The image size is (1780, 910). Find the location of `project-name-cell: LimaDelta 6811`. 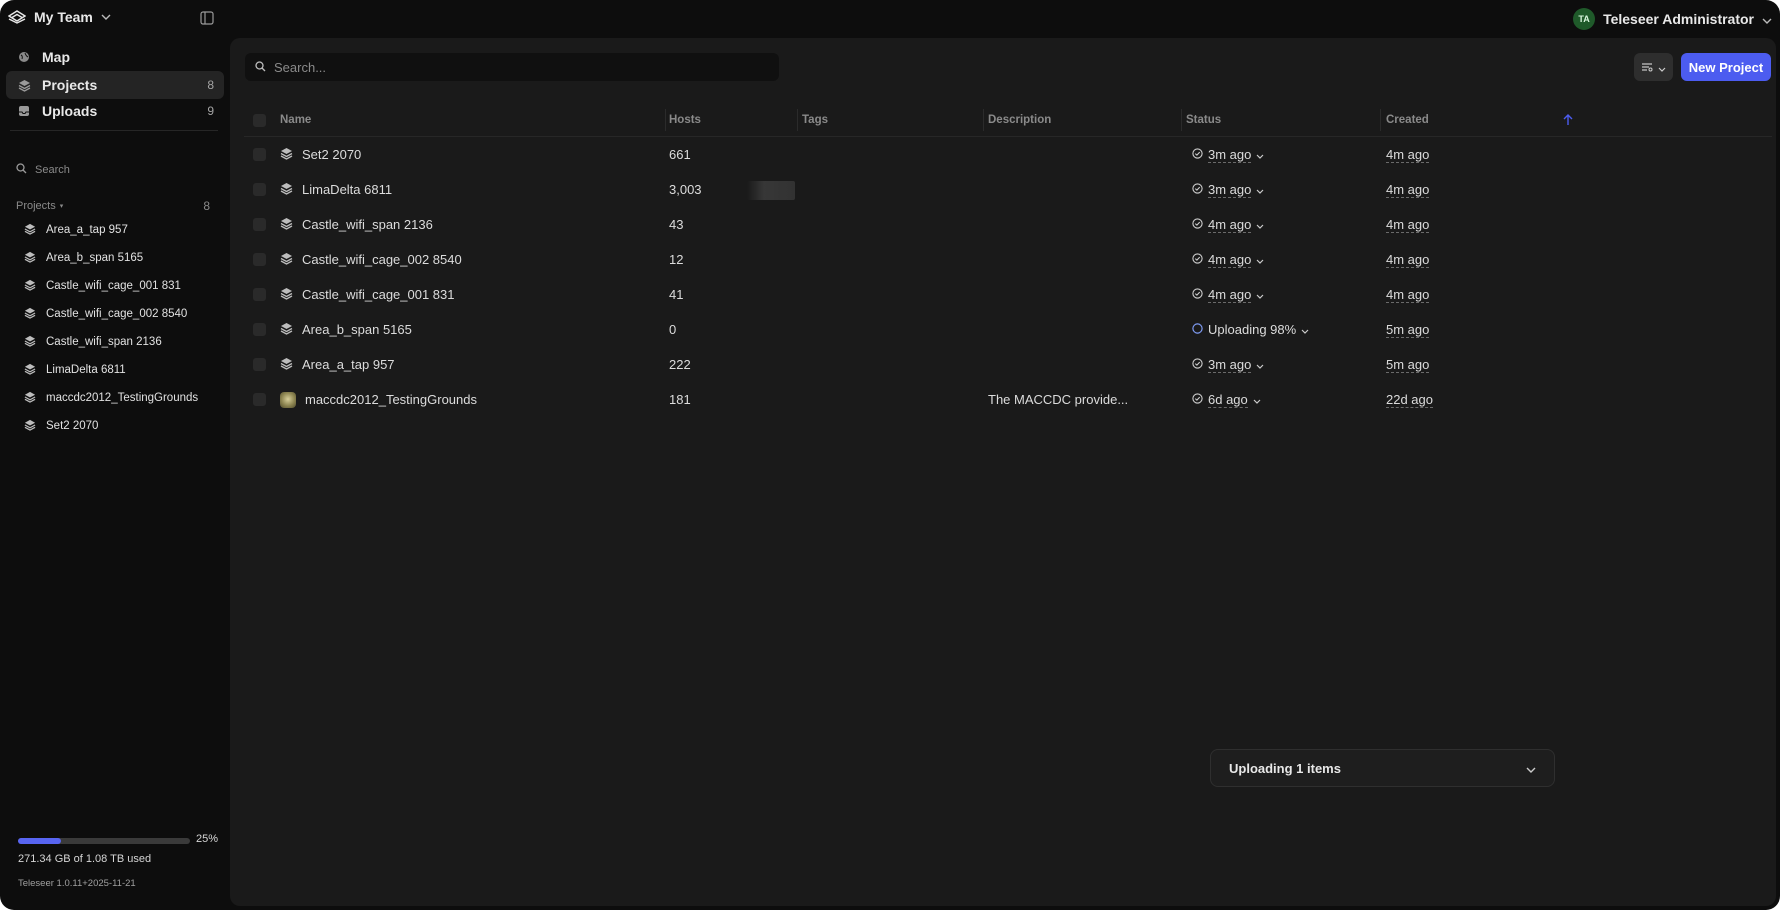

project-name-cell: LimaDelta 6811 is located at coordinates (336, 189).